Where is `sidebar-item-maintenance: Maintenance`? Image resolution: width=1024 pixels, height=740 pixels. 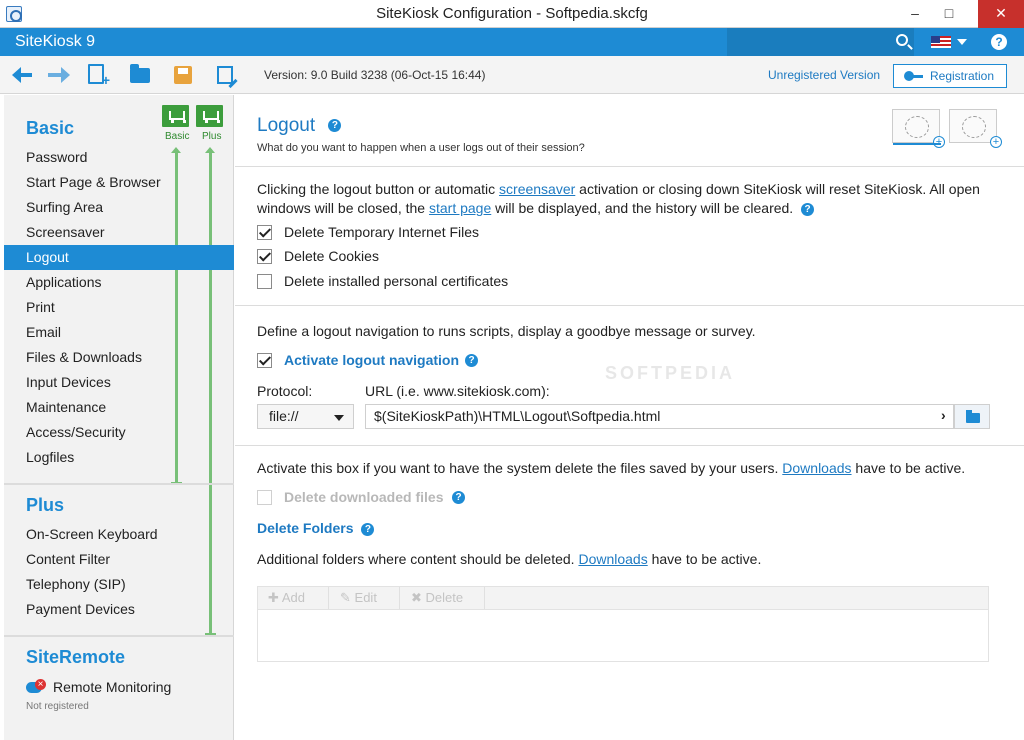
sidebar-item-maintenance: Maintenance is located at coordinates (119, 407).